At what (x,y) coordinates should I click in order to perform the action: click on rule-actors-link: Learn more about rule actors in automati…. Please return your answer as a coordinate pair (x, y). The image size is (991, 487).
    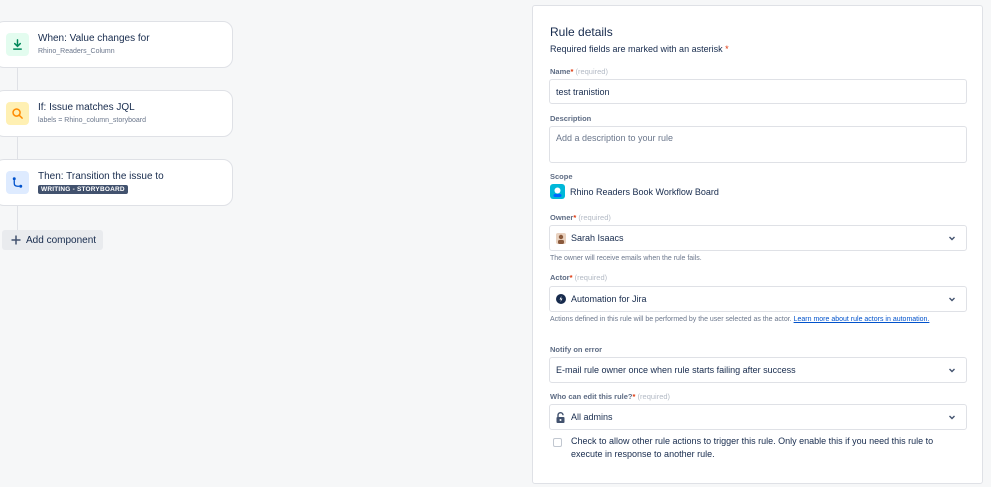
    Looking at the image, I should click on (862, 319).